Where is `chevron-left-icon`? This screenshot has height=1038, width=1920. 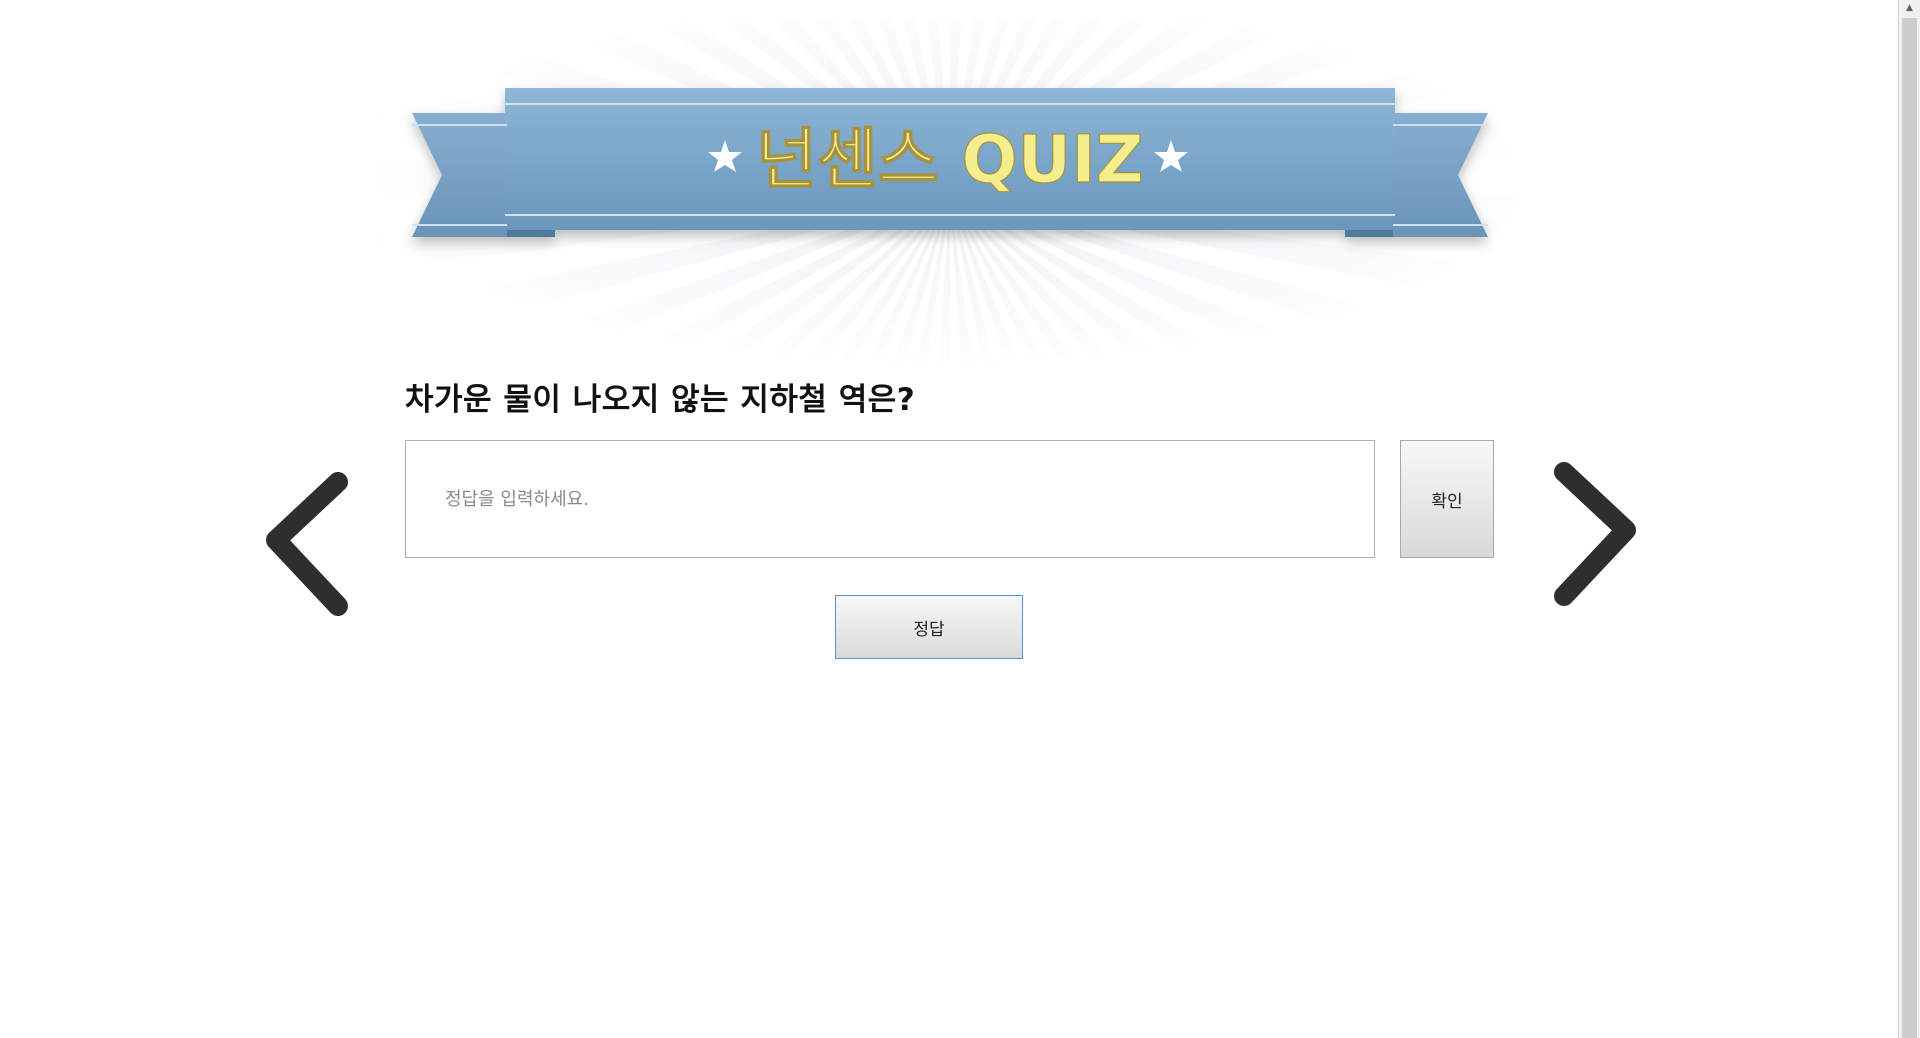 chevron-left-icon is located at coordinates (307, 544).